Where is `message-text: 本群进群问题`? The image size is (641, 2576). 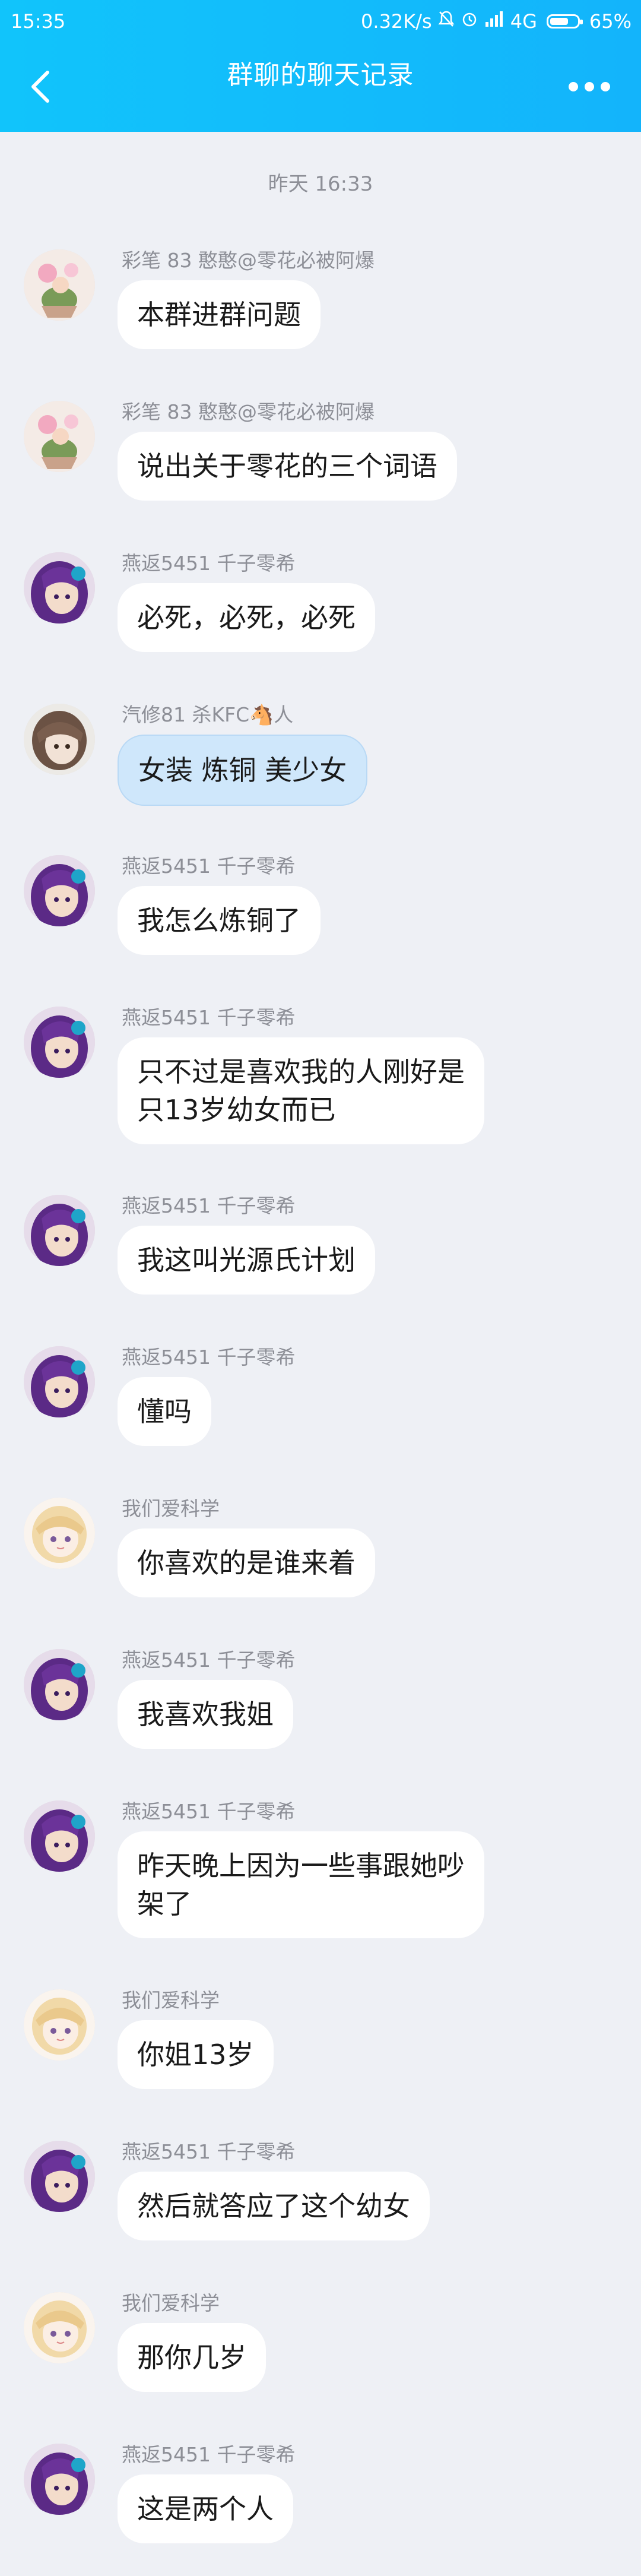
message-text: 本群进群问题 is located at coordinates (219, 315).